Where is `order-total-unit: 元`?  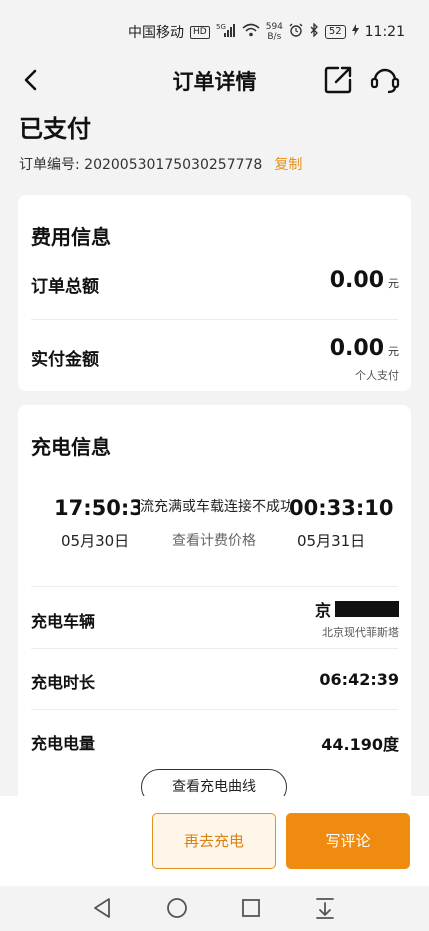 order-total-unit: 元 is located at coordinates (393, 283).